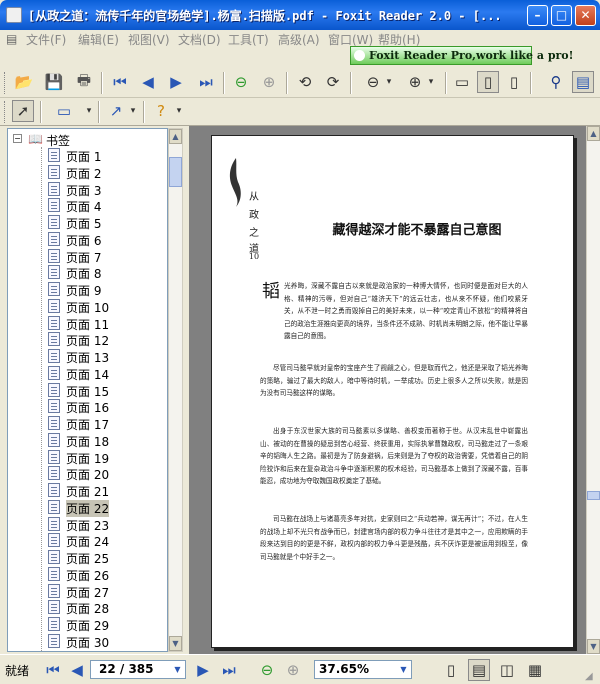 This screenshot has height=684, width=600. I want to click on page-icon, so click(54, 557).